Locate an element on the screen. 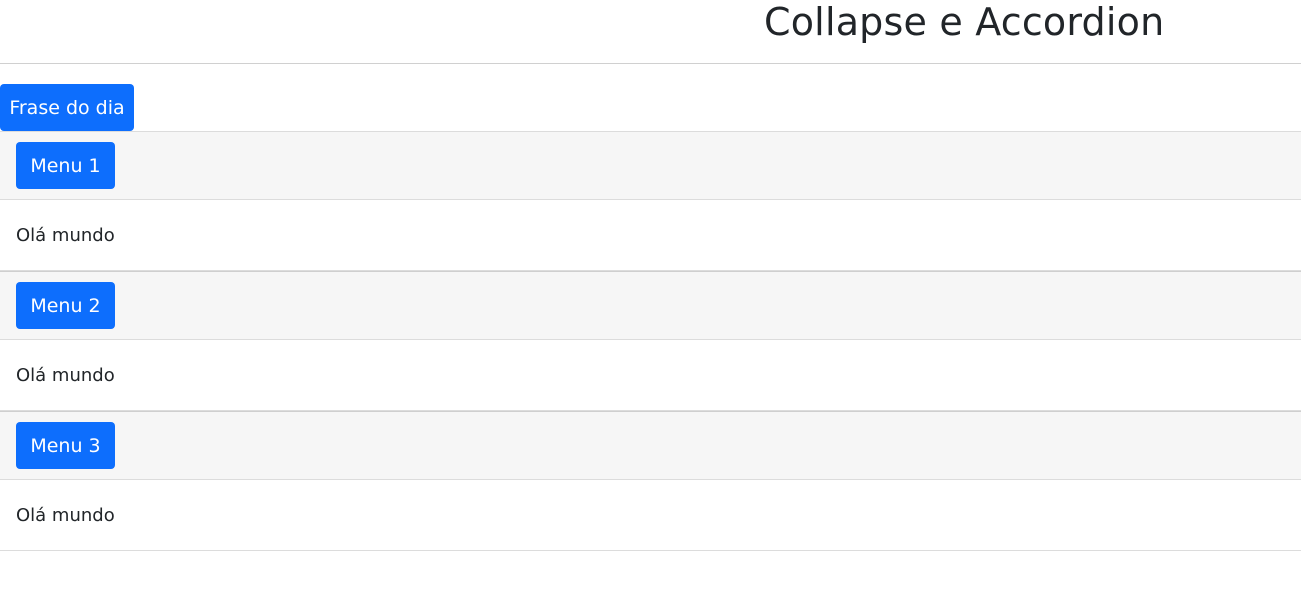 The image size is (1301, 592). accordion-header-3: Menu 3 is located at coordinates (650, 446).